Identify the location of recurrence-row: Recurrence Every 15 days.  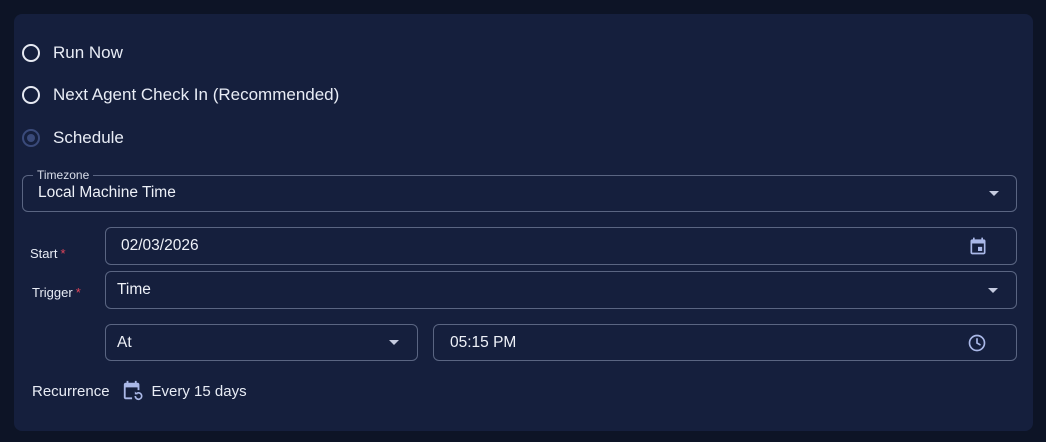
(139, 391).